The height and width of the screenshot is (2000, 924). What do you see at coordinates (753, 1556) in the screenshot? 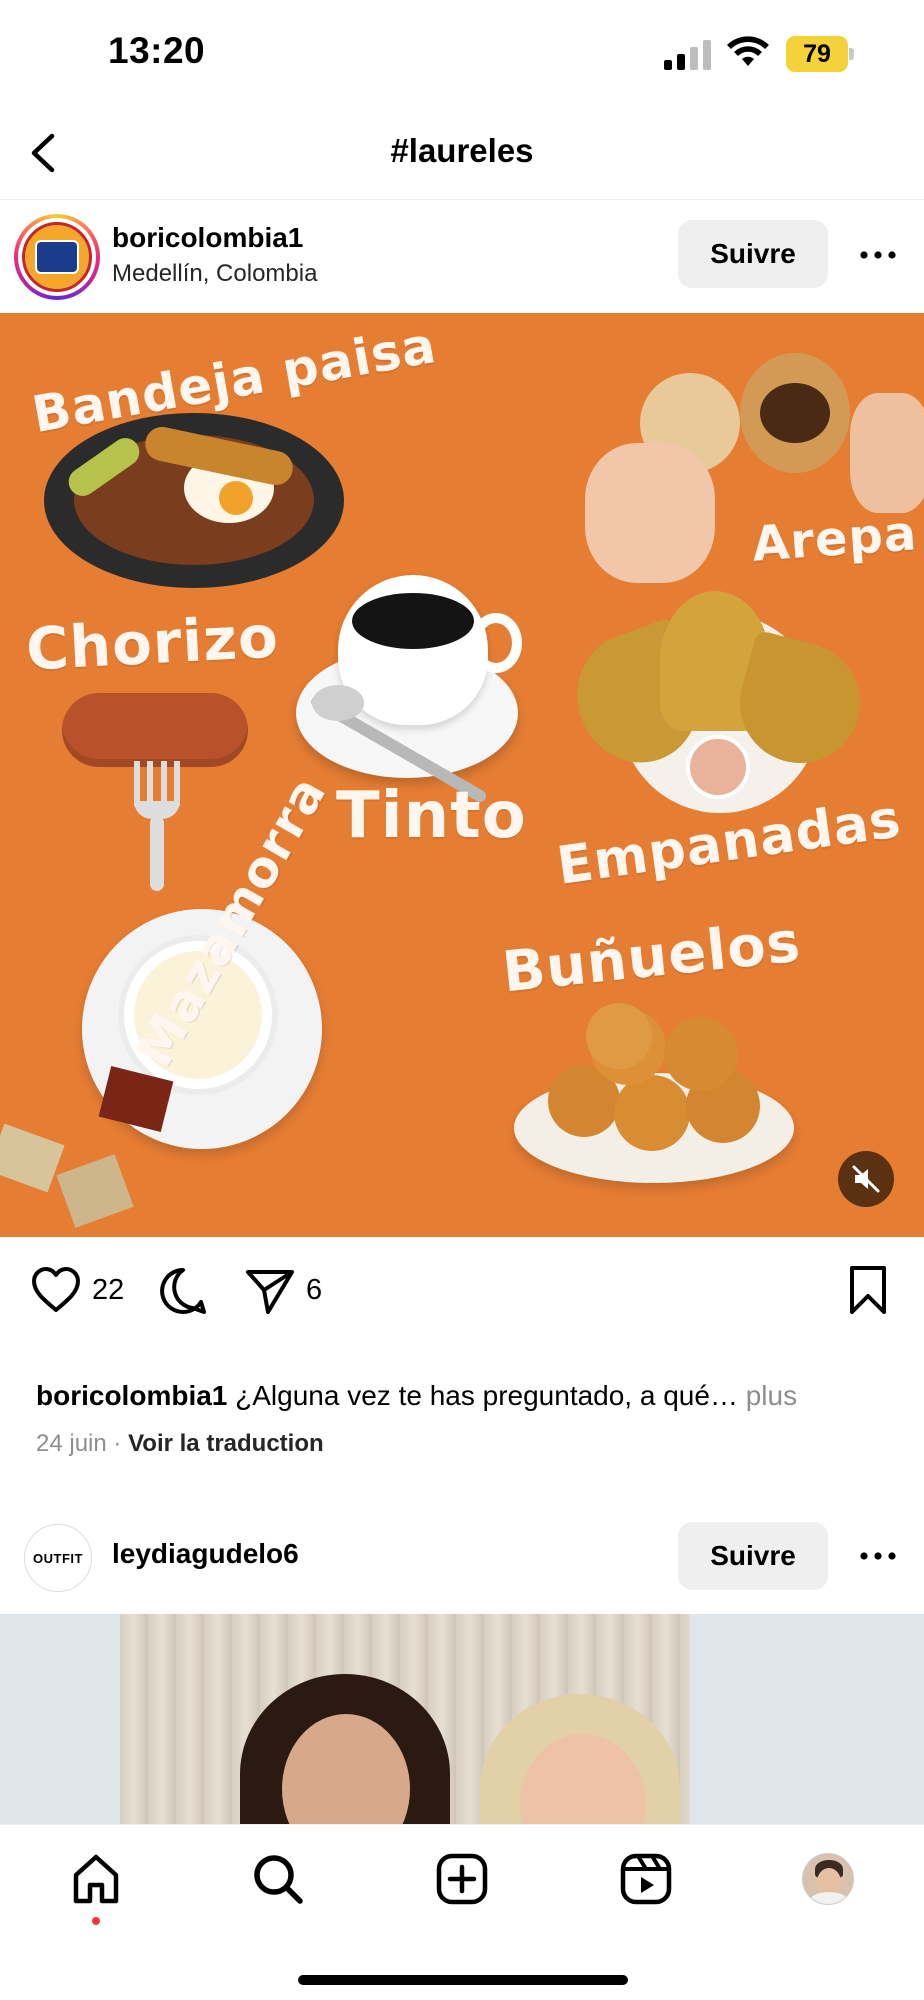
I see `follow-button-2: Suivre` at bounding box center [753, 1556].